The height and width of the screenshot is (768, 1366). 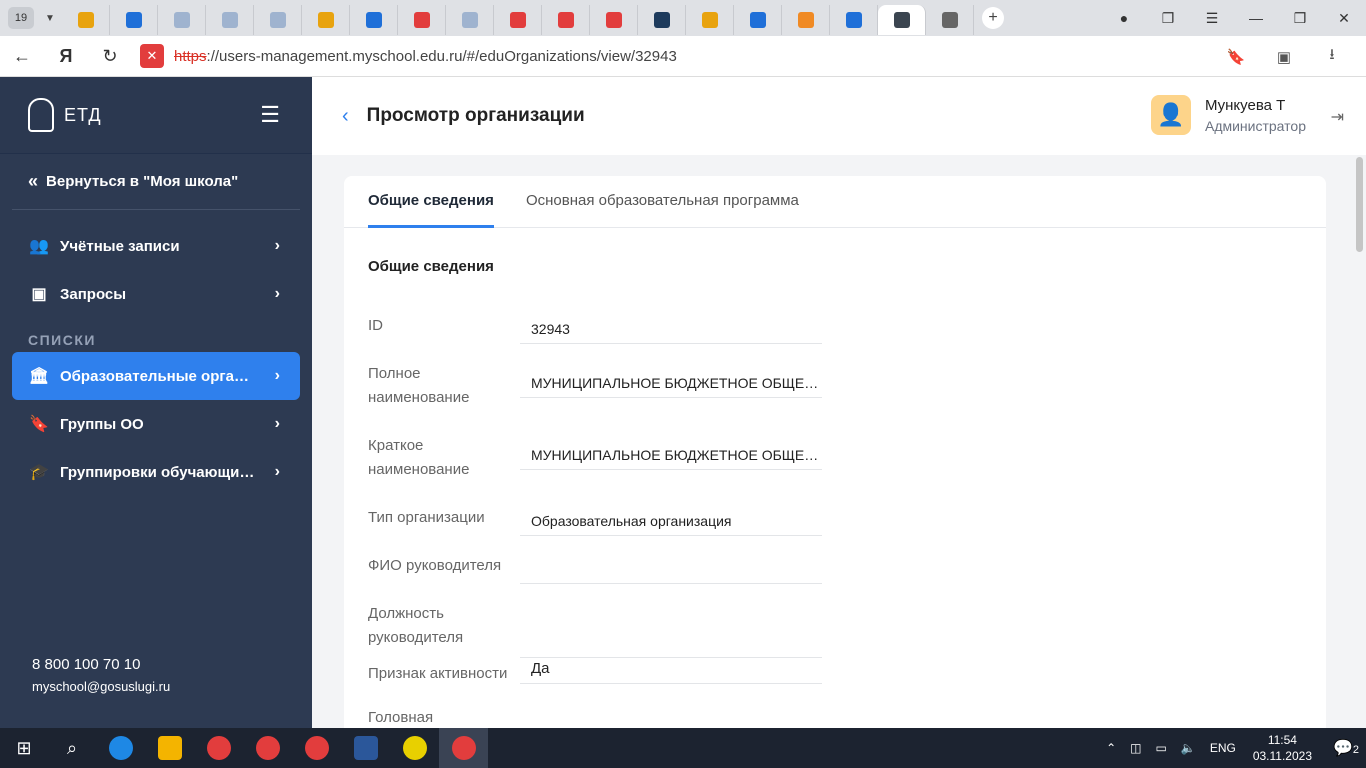 What do you see at coordinates (102, 424) in the screenshot?
I see `sidebar-item-label: Группы ОО` at bounding box center [102, 424].